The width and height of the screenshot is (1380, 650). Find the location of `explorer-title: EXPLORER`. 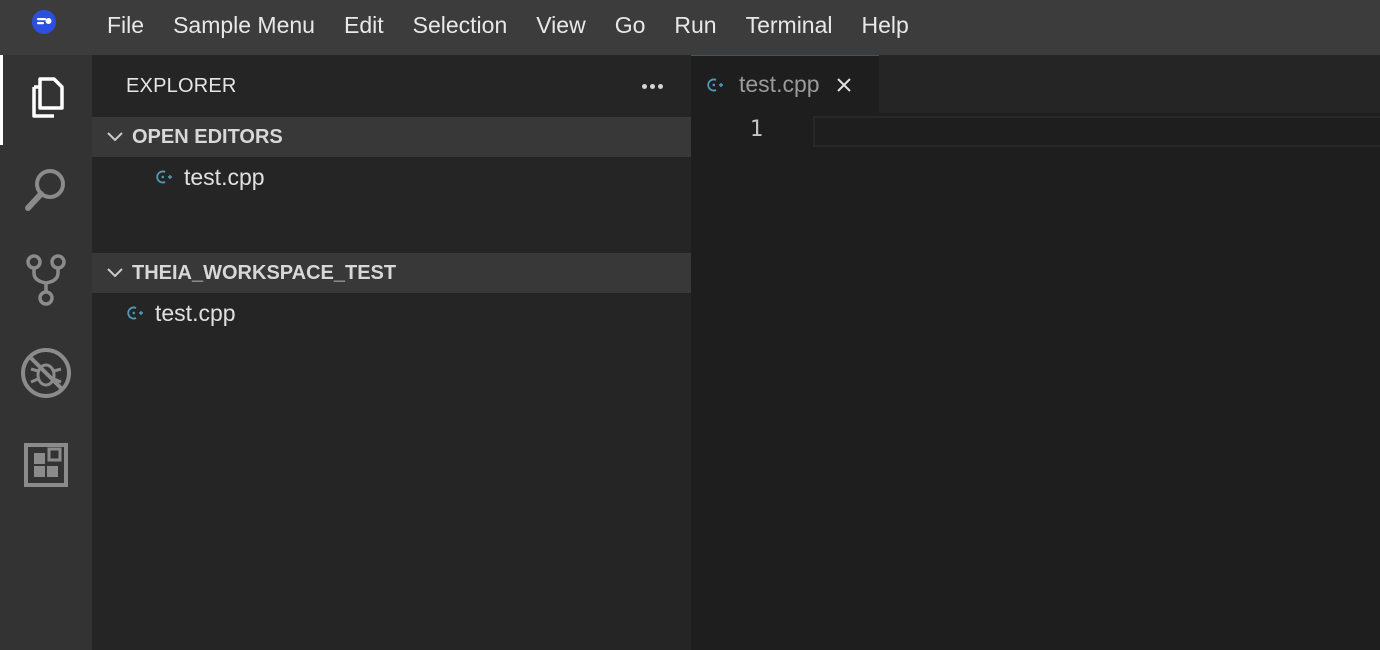

explorer-title: EXPLORER is located at coordinates (181, 85).